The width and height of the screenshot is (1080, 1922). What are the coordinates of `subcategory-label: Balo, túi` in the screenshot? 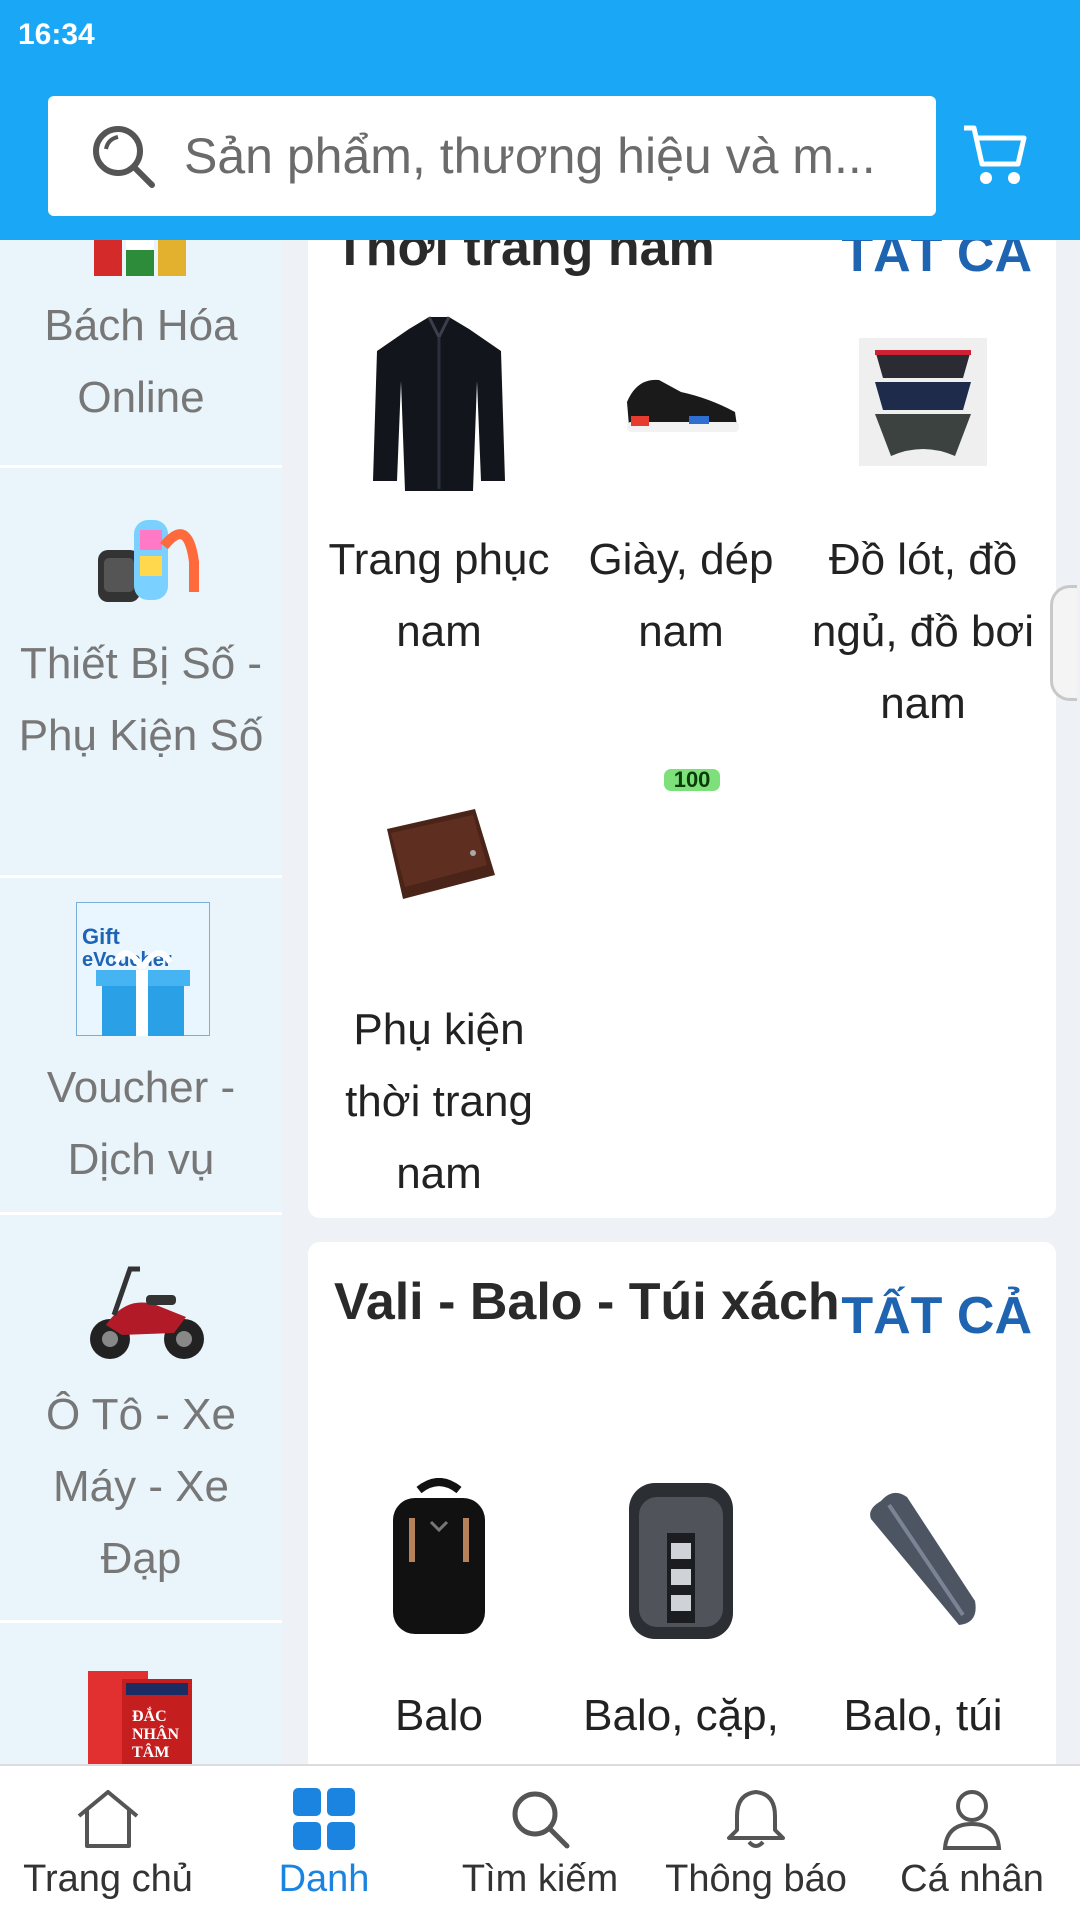 It's located at (923, 1715).